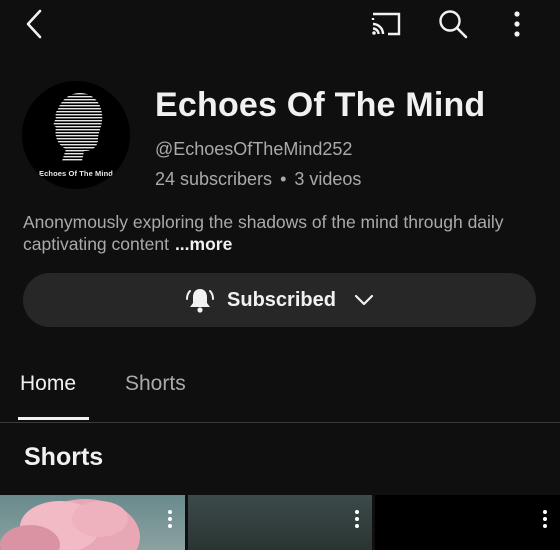  What do you see at coordinates (76, 173) in the screenshot?
I see `avatar-text: Echoes Of The Mind` at bounding box center [76, 173].